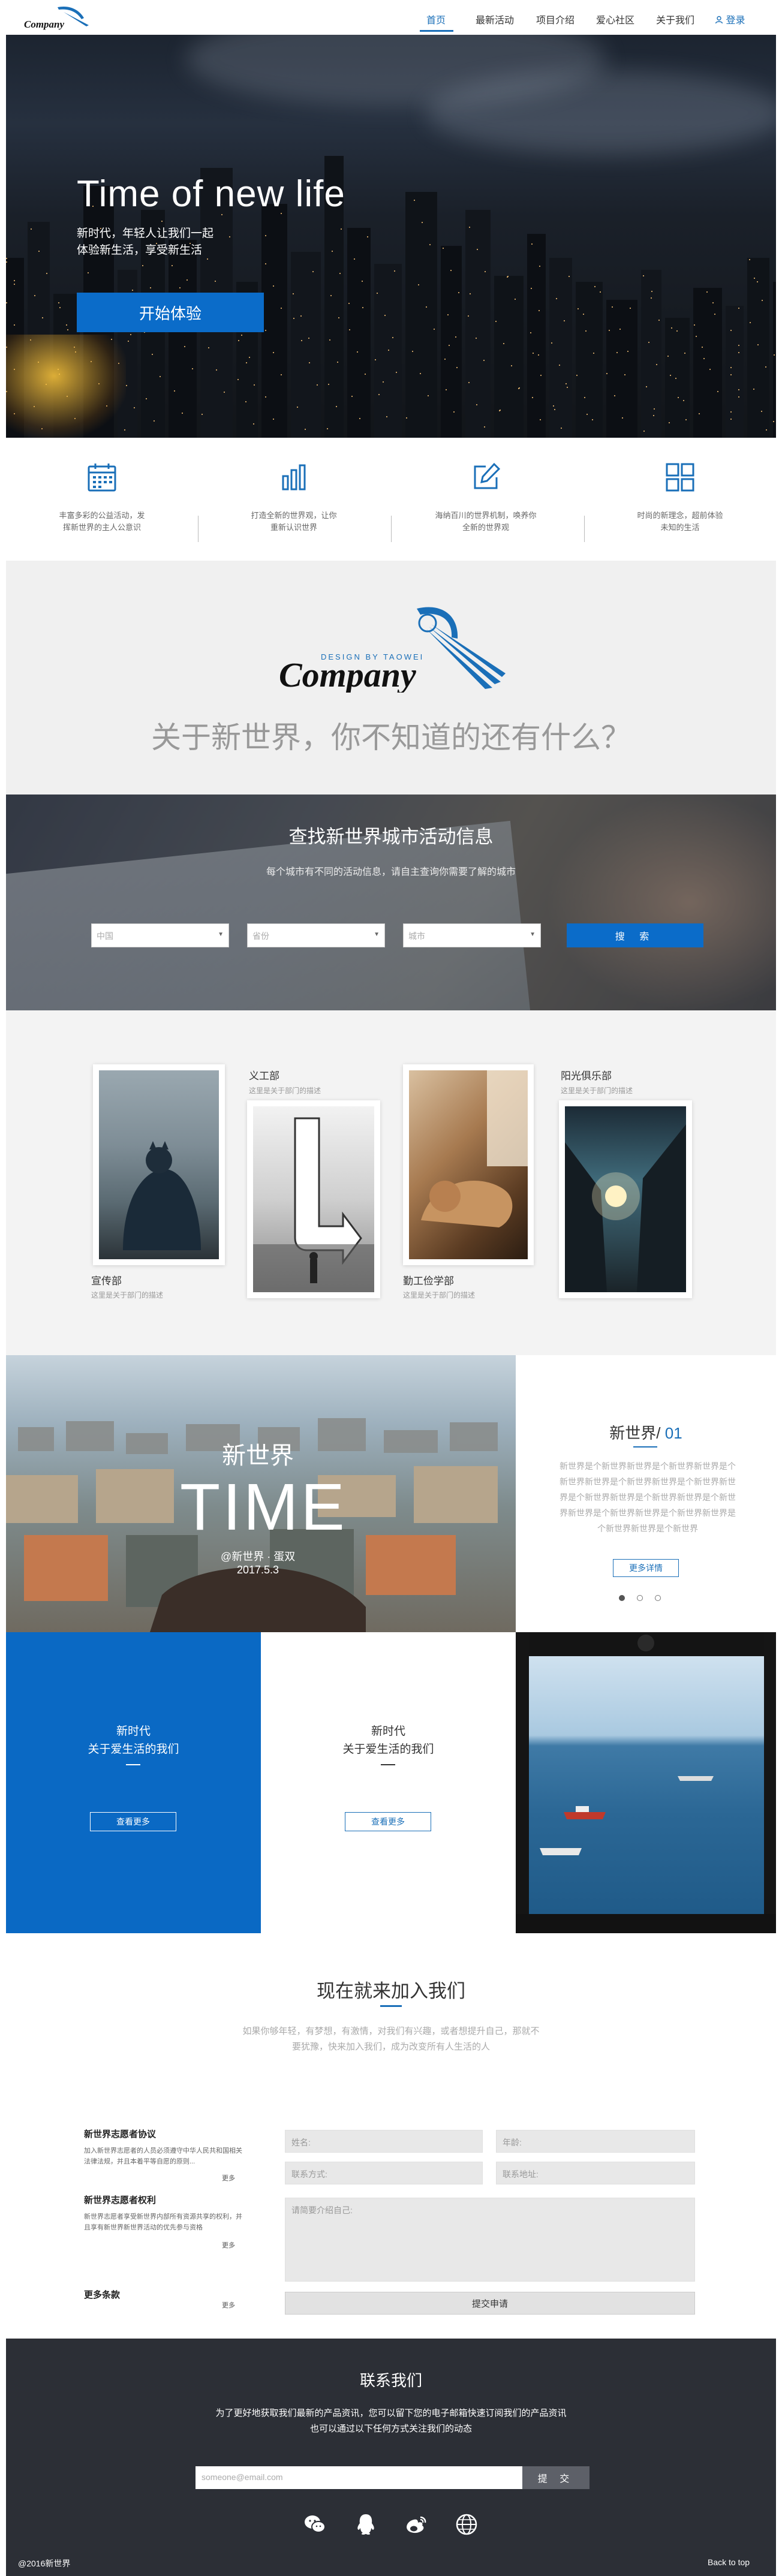  What do you see at coordinates (58, 17) in the screenshot?
I see `company-logo: Company` at bounding box center [58, 17].